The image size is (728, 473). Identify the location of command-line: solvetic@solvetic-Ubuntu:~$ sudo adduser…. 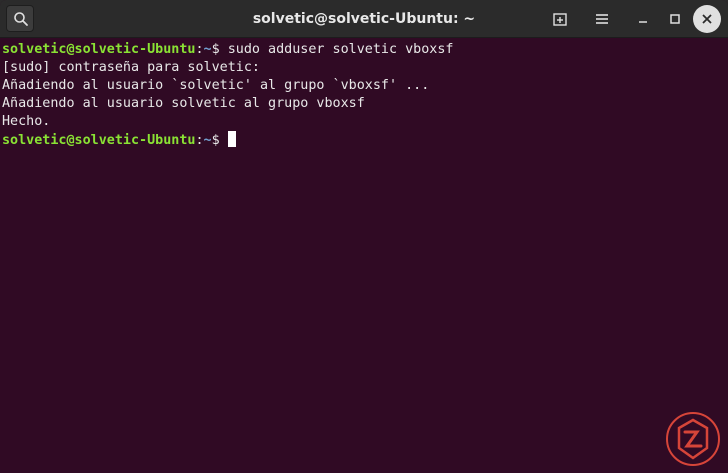
(364, 50).